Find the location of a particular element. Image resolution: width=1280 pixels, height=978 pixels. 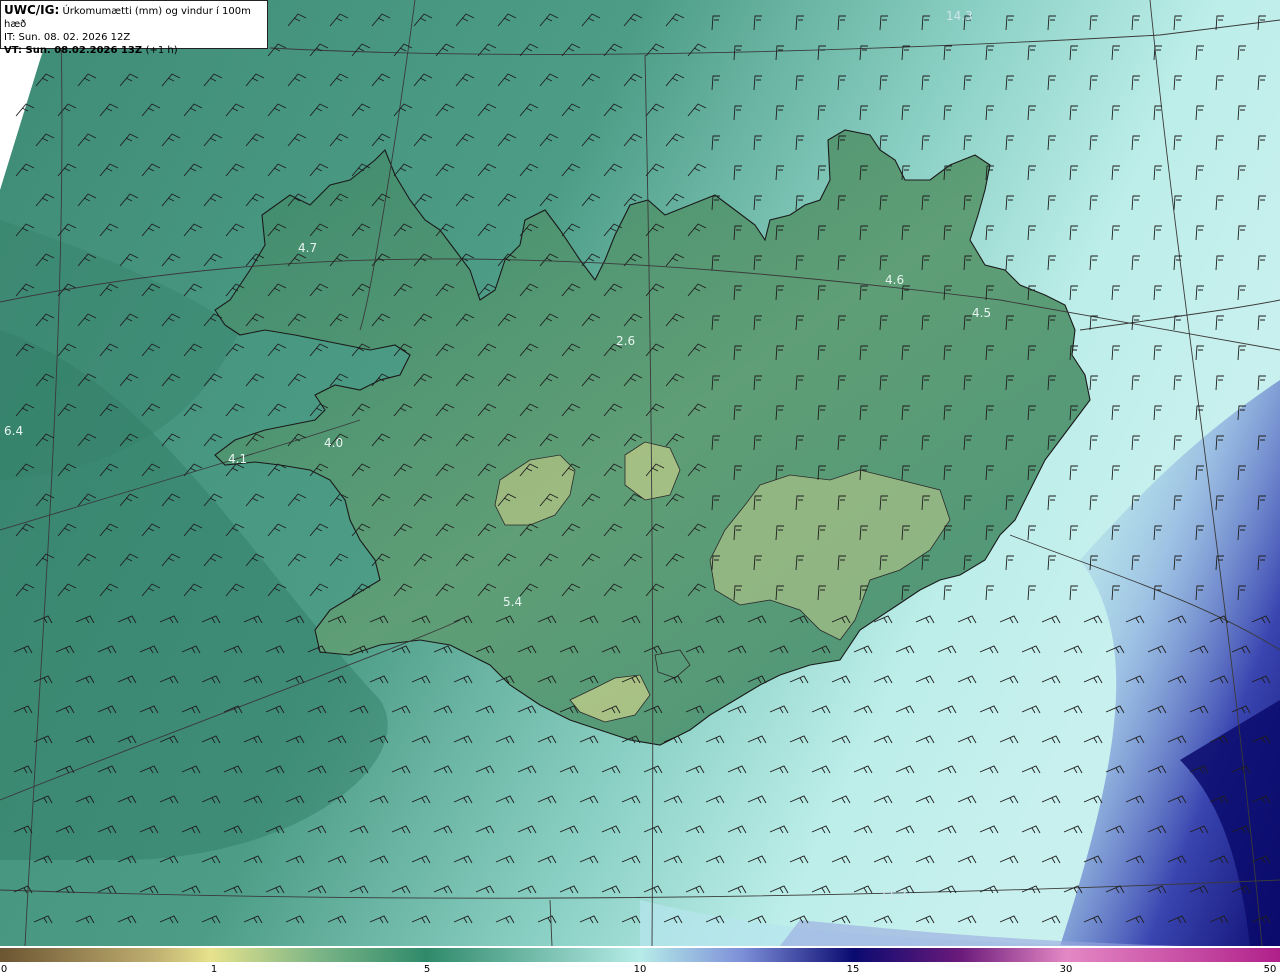

value-label: 14.3 is located at coordinates (959, 16).